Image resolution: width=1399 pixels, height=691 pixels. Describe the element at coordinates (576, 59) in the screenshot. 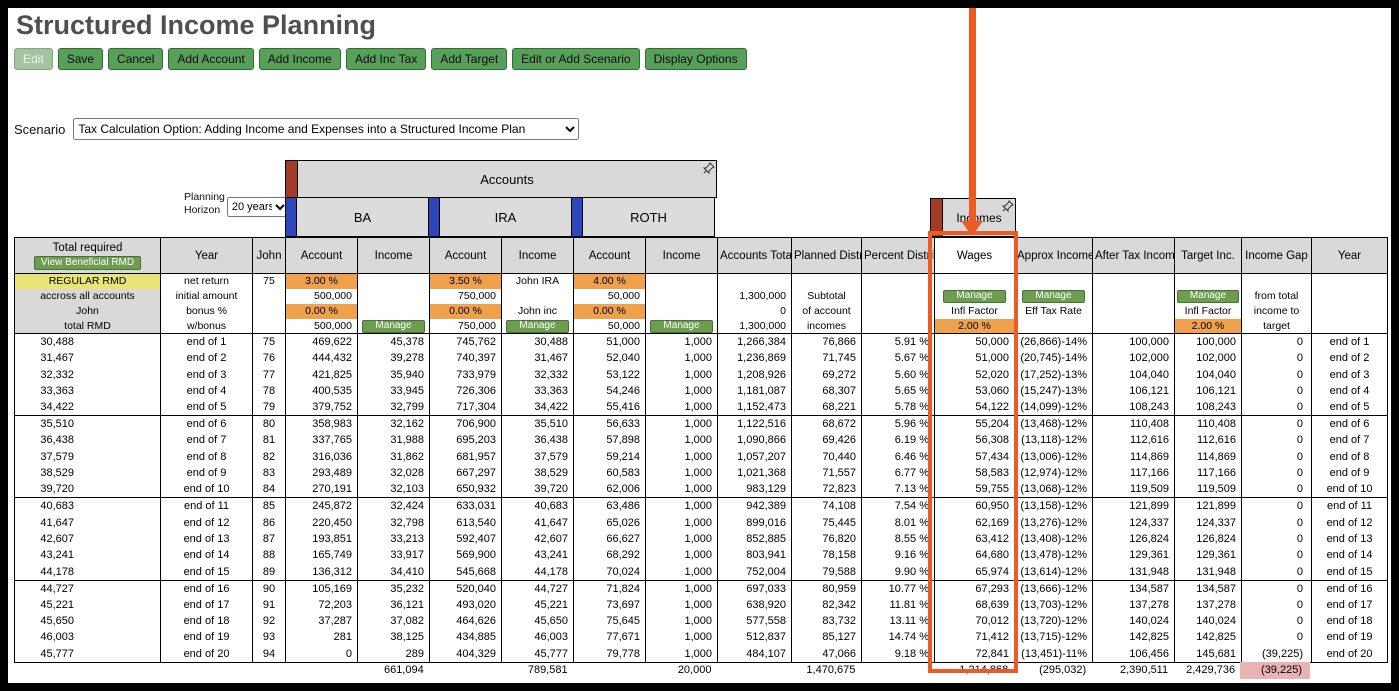

I see `edit-or-add-scenario-button: Edit or Add Scenario` at that location.